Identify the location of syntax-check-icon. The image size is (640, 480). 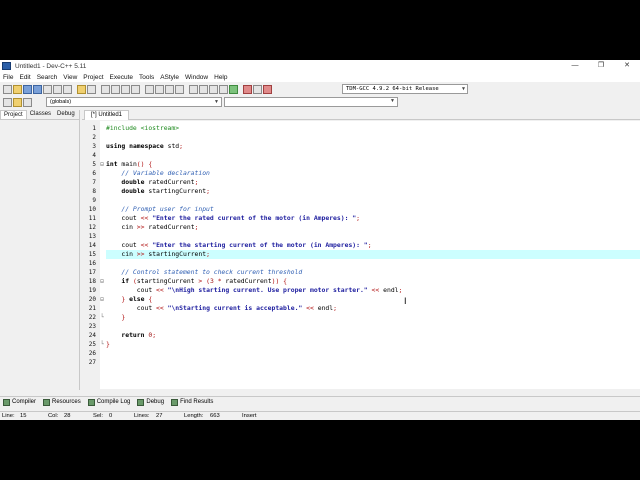
(233, 89).